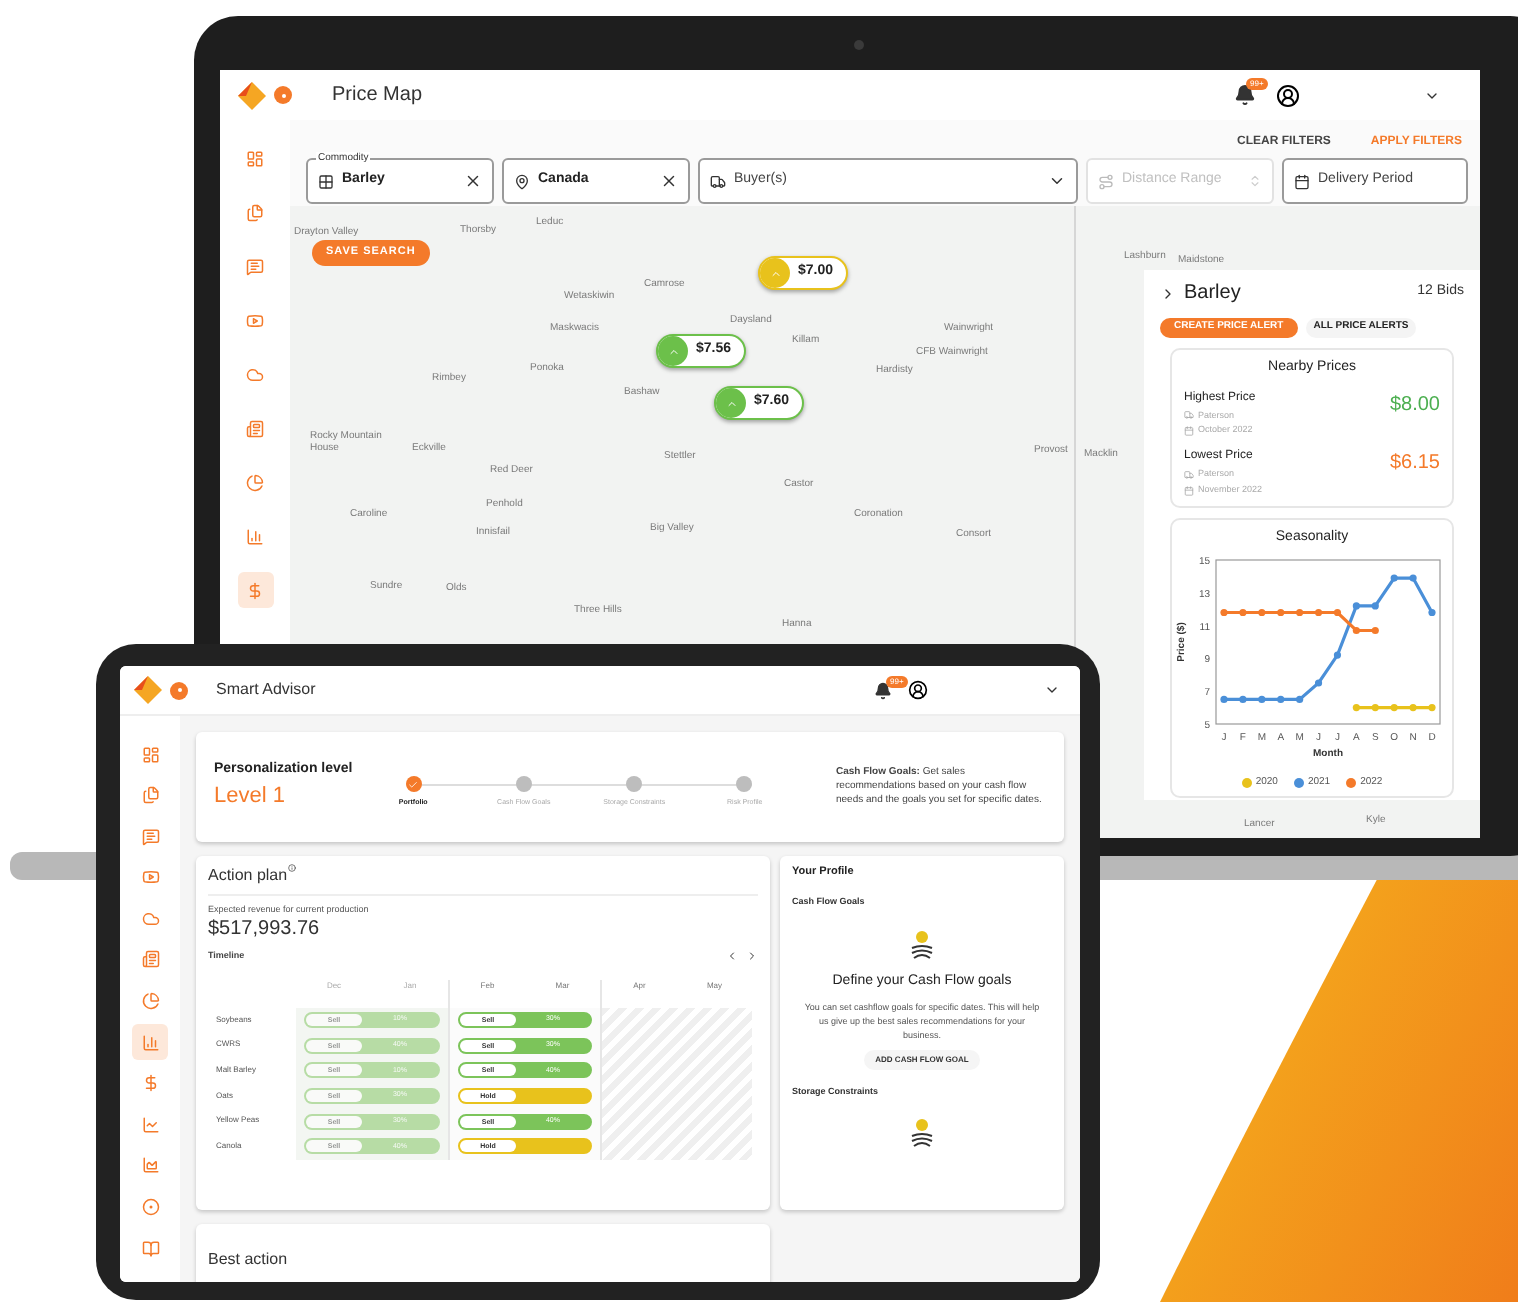 The height and width of the screenshot is (1302, 1518). I want to click on price-value: $8.00, so click(1414, 405).